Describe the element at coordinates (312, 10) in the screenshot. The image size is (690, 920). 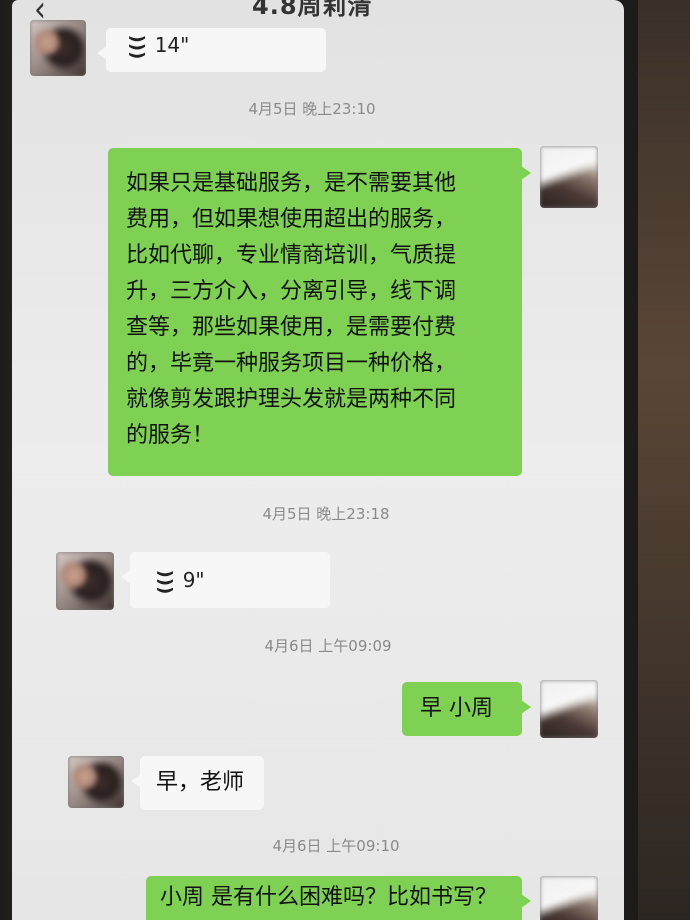
I see `chat-title: 4.8周莉清` at that location.